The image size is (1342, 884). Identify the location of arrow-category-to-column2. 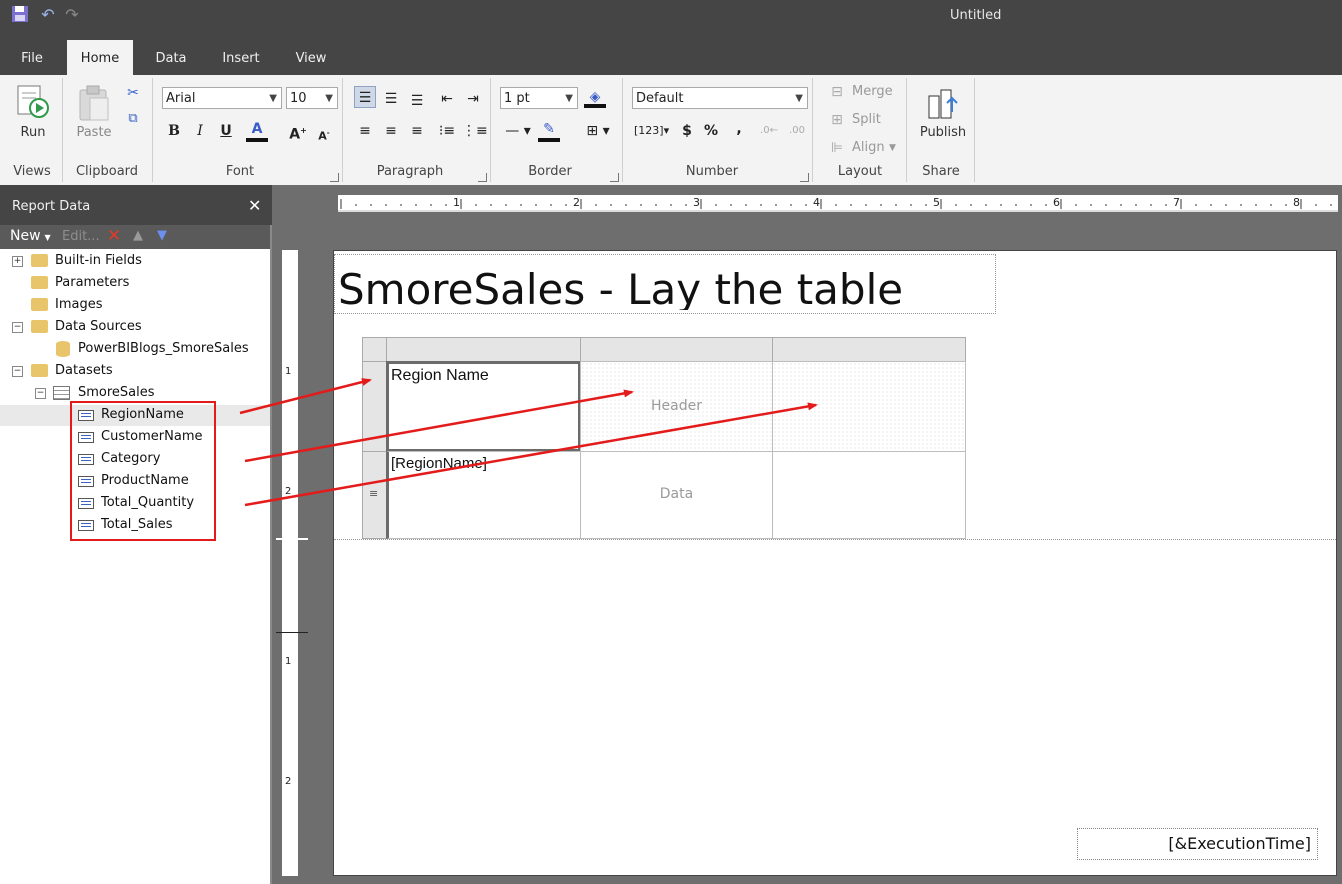
(439, 426).